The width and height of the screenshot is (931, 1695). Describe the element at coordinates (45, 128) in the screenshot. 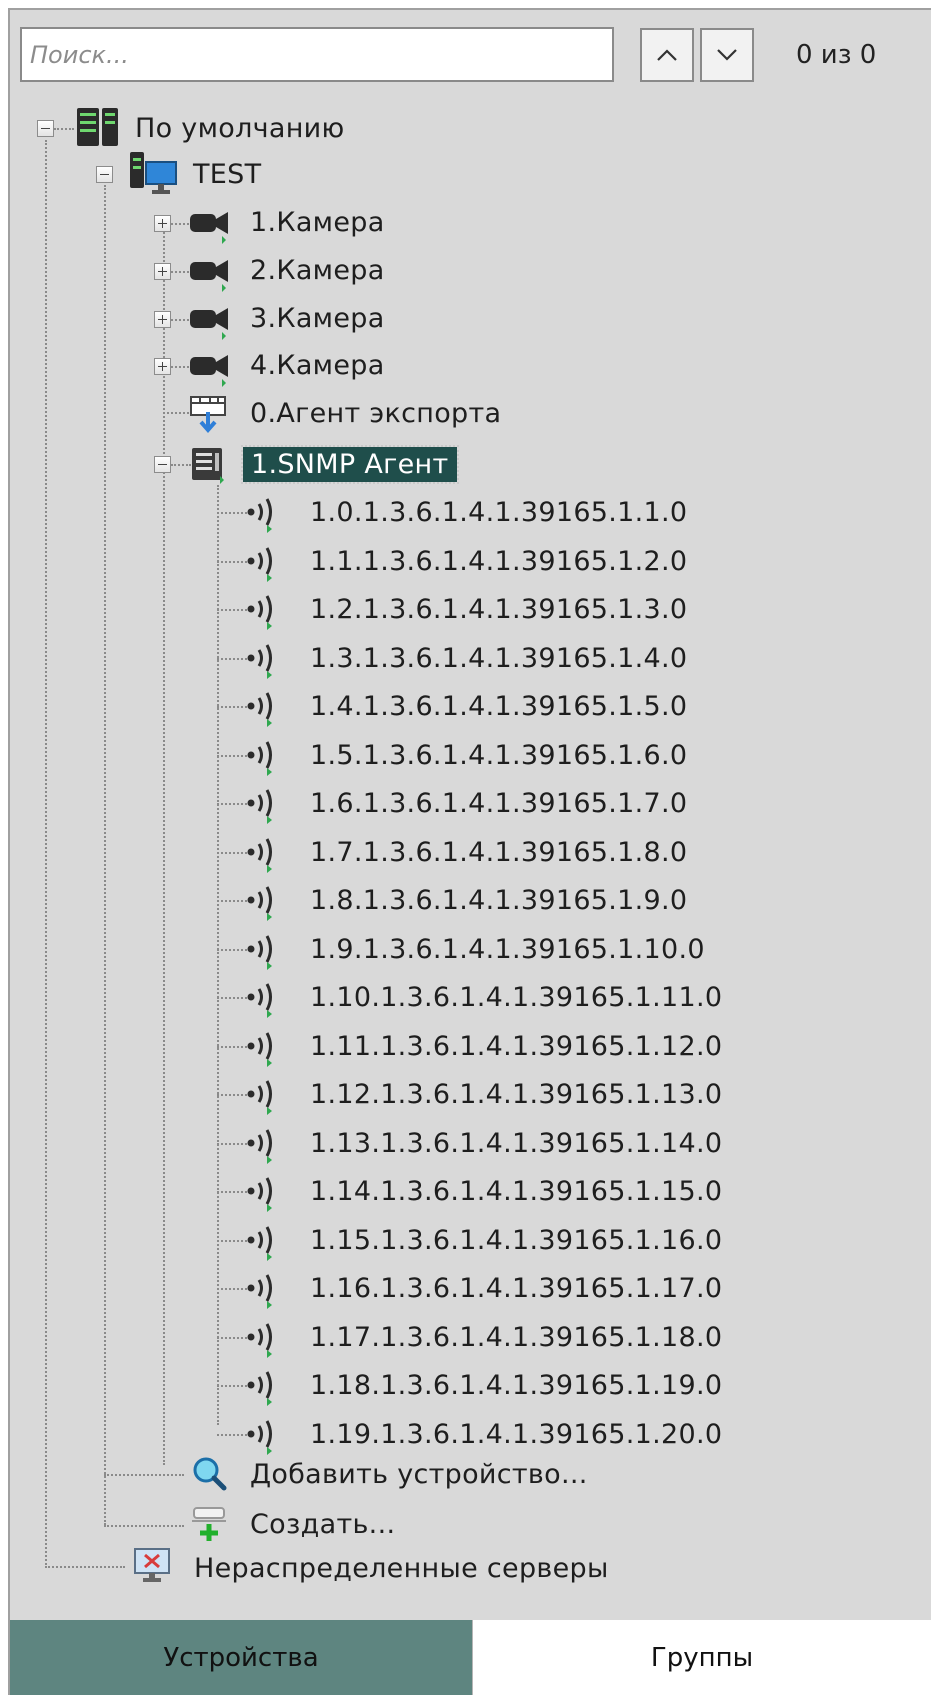

I see `collapse-root-toggle` at that location.